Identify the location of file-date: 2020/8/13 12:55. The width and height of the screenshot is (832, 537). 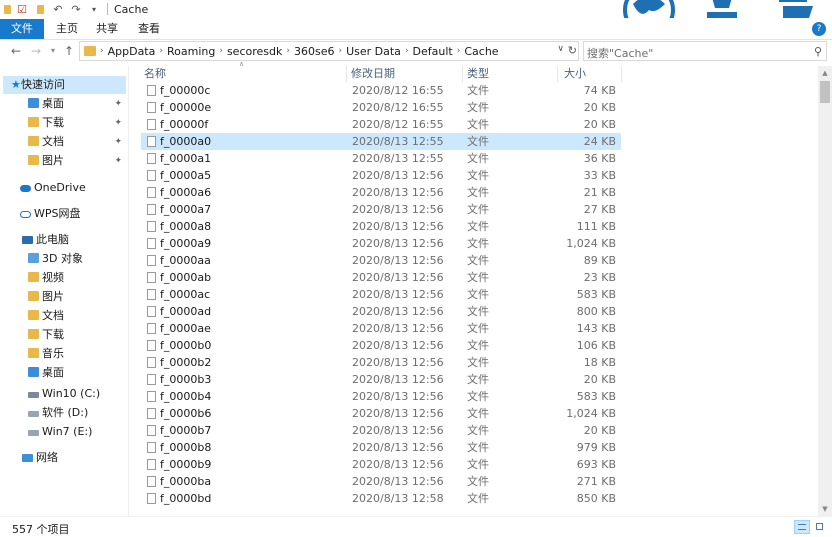
(398, 158).